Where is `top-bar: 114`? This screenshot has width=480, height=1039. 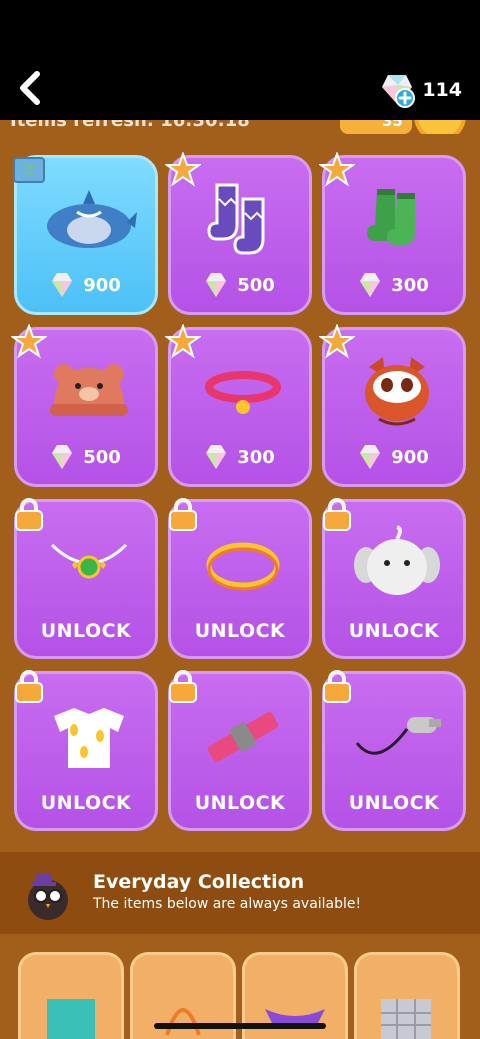
top-bar: 114 is located at coordinates (240, 60).